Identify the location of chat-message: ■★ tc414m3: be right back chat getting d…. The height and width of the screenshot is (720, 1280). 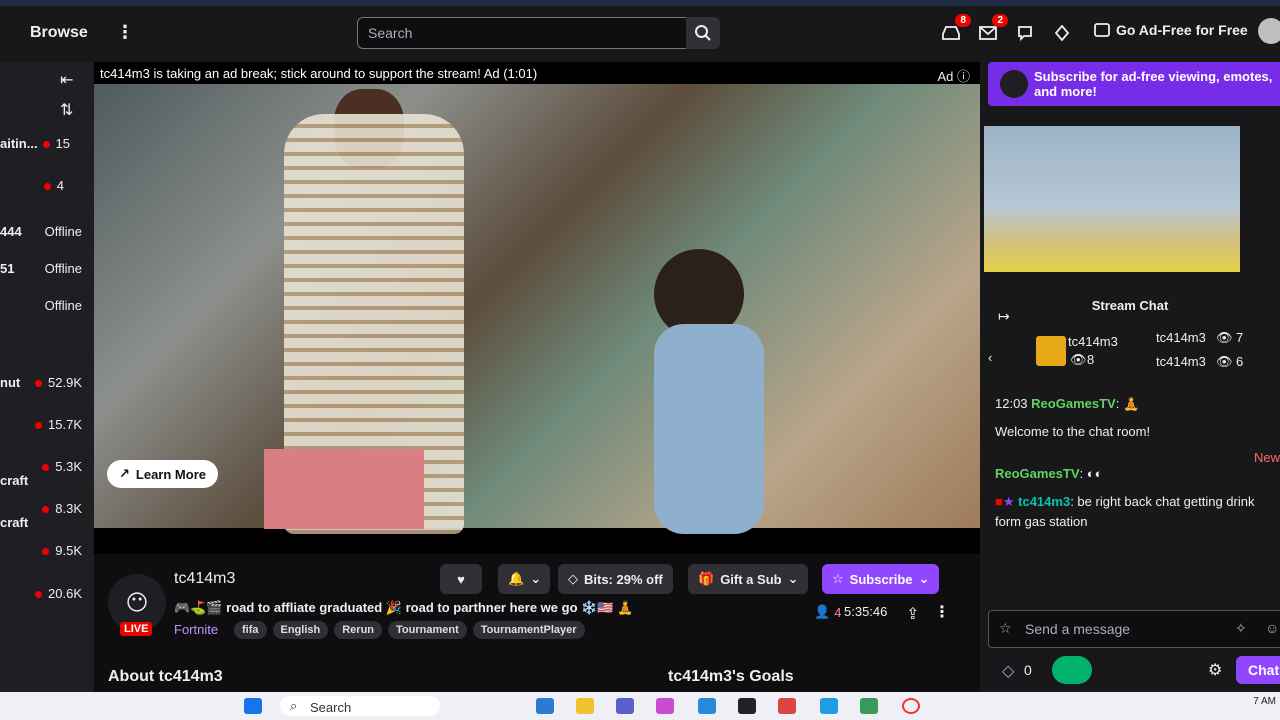
(1125, 511).